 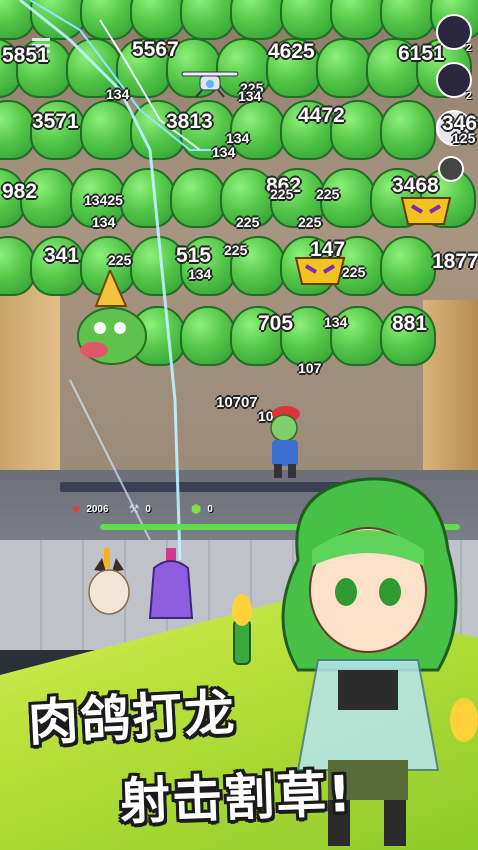 What do you see at coordinates (310, 368) in the screenshot?
I see `damage-number-small: 107` at bounding box center [310, 368].